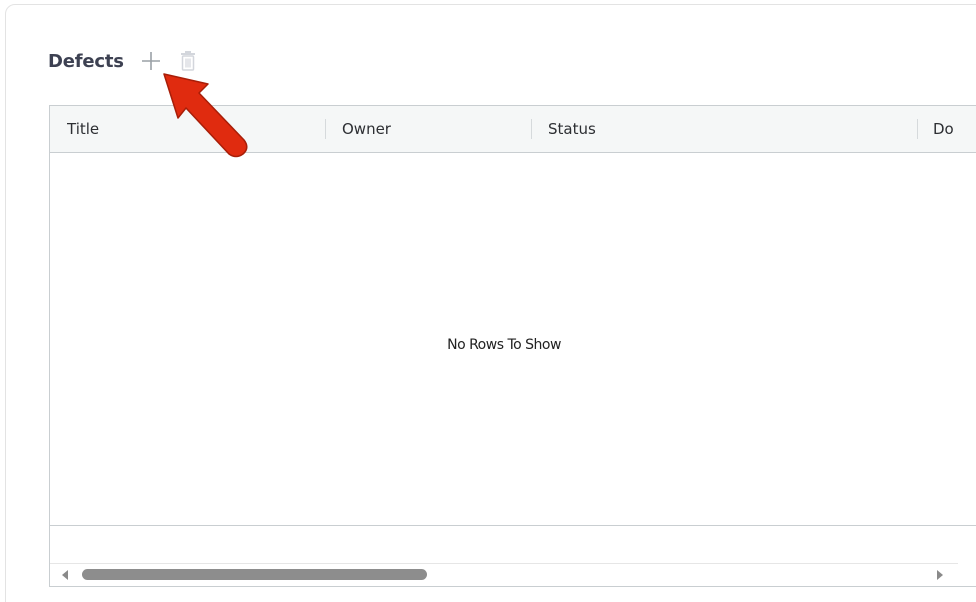 The image size is (976, 602). What do you see at coordinates (86, 61) in the screenshot?
I see `section-title: Defects` at bounding box center [86, 61].